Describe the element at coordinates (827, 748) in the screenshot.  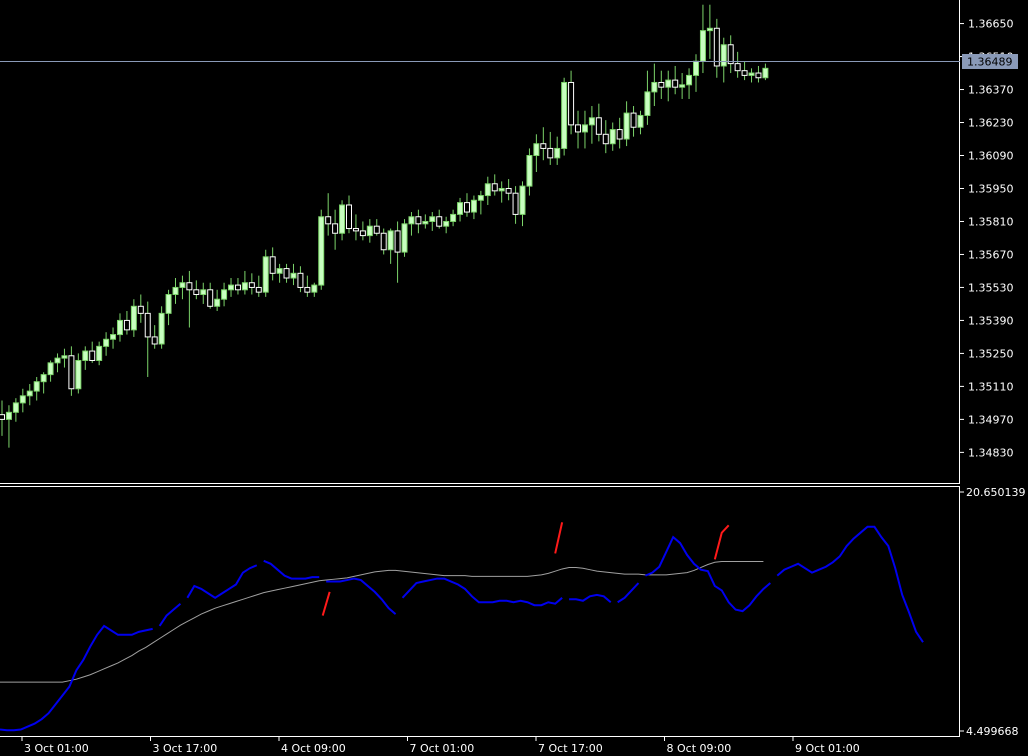
I see `time-tick-label: 9 Oct 01:00` at that location.